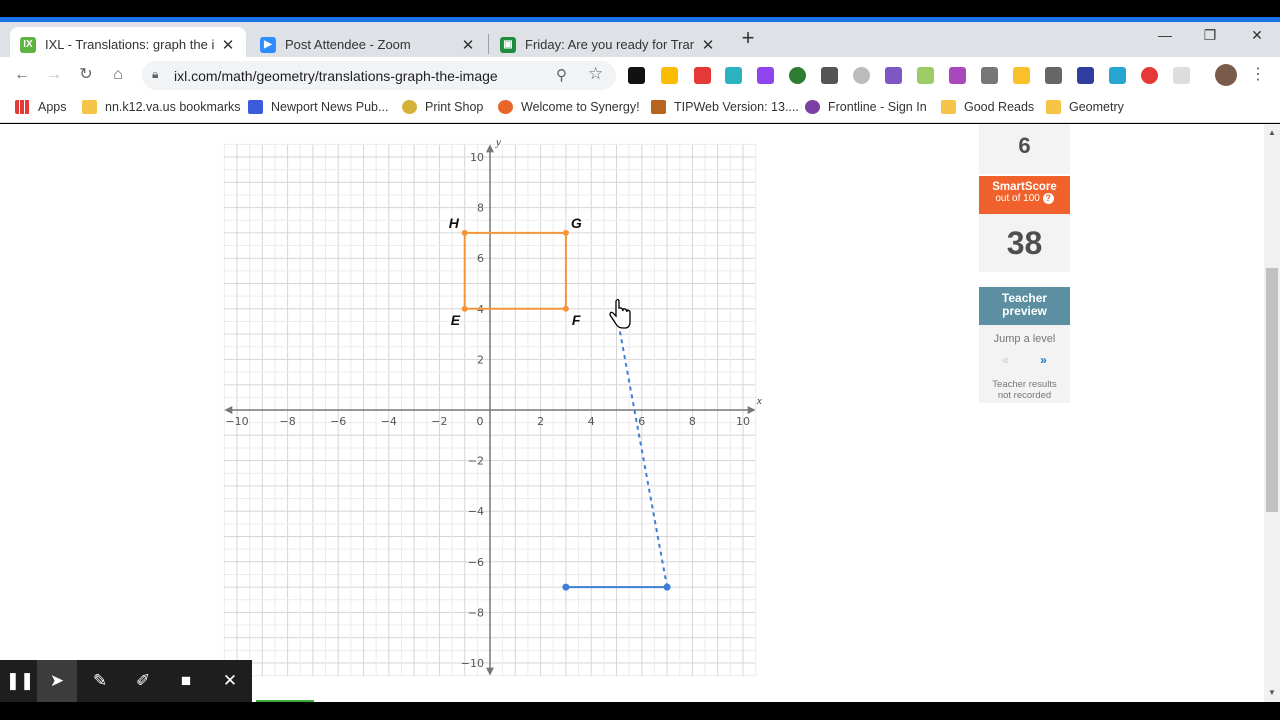 The width and height of the screenshot is (1280, 720). I want to click on screen-recorder-toolbar: ❚❚ ➤ ✎ ✐ ■ ✕, so click(126, 681).